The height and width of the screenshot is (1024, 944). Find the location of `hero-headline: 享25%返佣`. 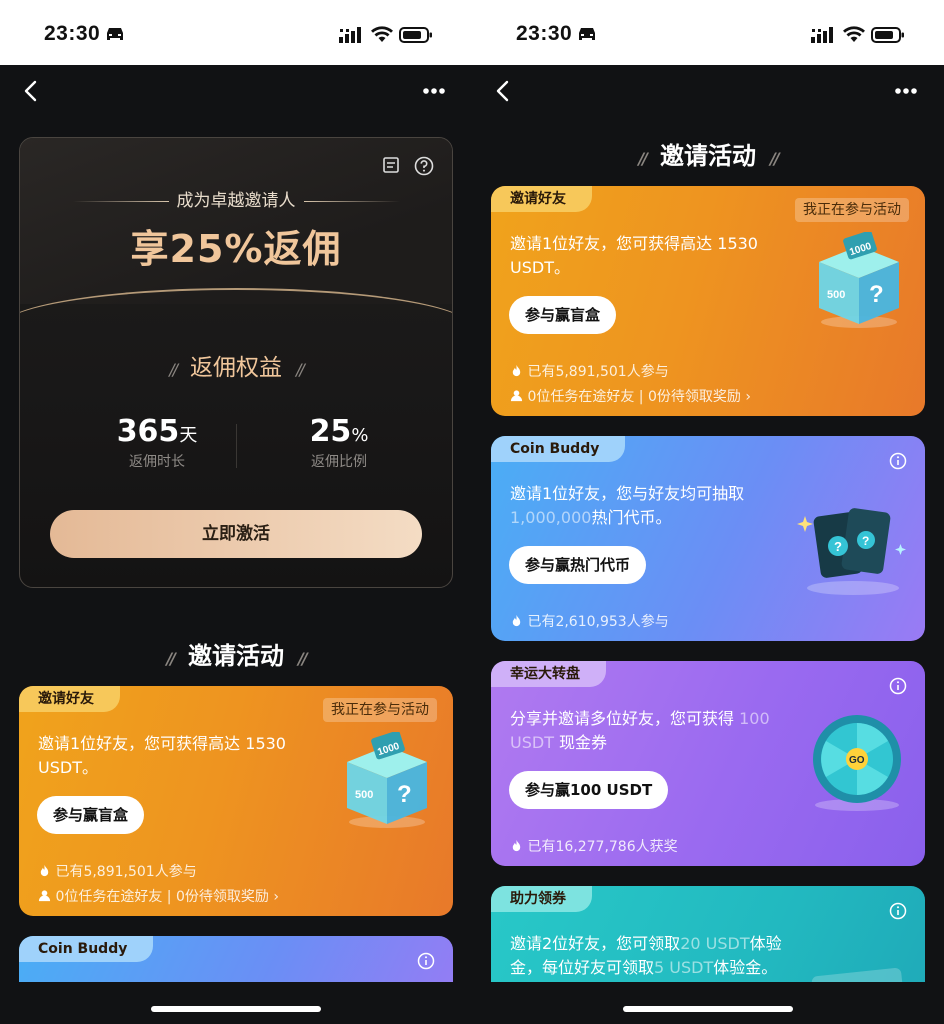

hero-headline: 享25%返佣 is located at coordinates (236, 249).